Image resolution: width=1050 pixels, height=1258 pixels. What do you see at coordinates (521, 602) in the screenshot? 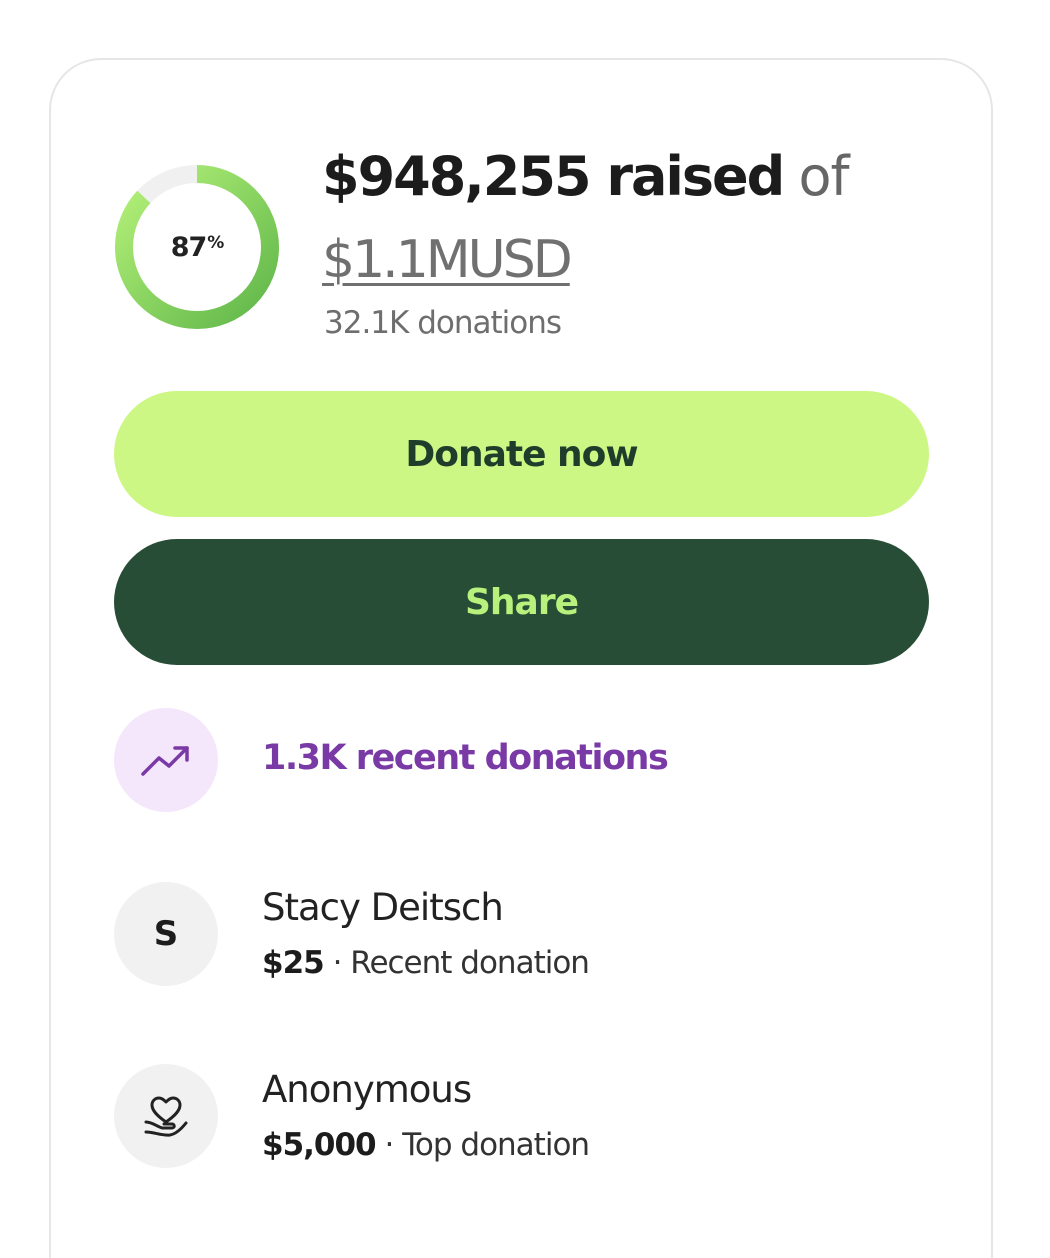
I see `share-button: Share` at bounding box center [521, 602].